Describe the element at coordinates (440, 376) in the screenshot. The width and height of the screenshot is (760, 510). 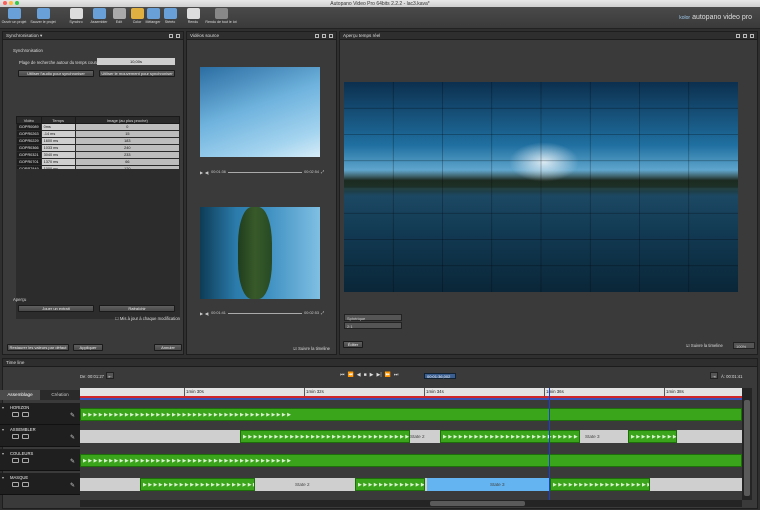
I see `current-time-field: 00:01:36,002` at that location.